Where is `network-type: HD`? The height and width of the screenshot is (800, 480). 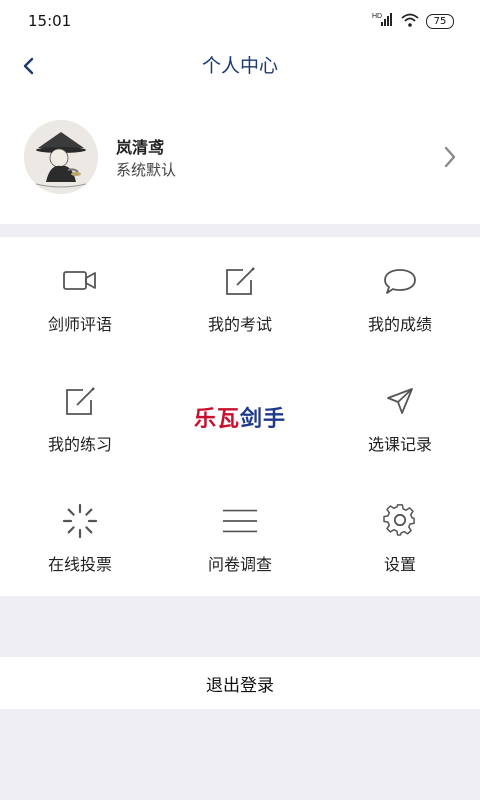 network-type: HD is located at coordinates (377, 16).